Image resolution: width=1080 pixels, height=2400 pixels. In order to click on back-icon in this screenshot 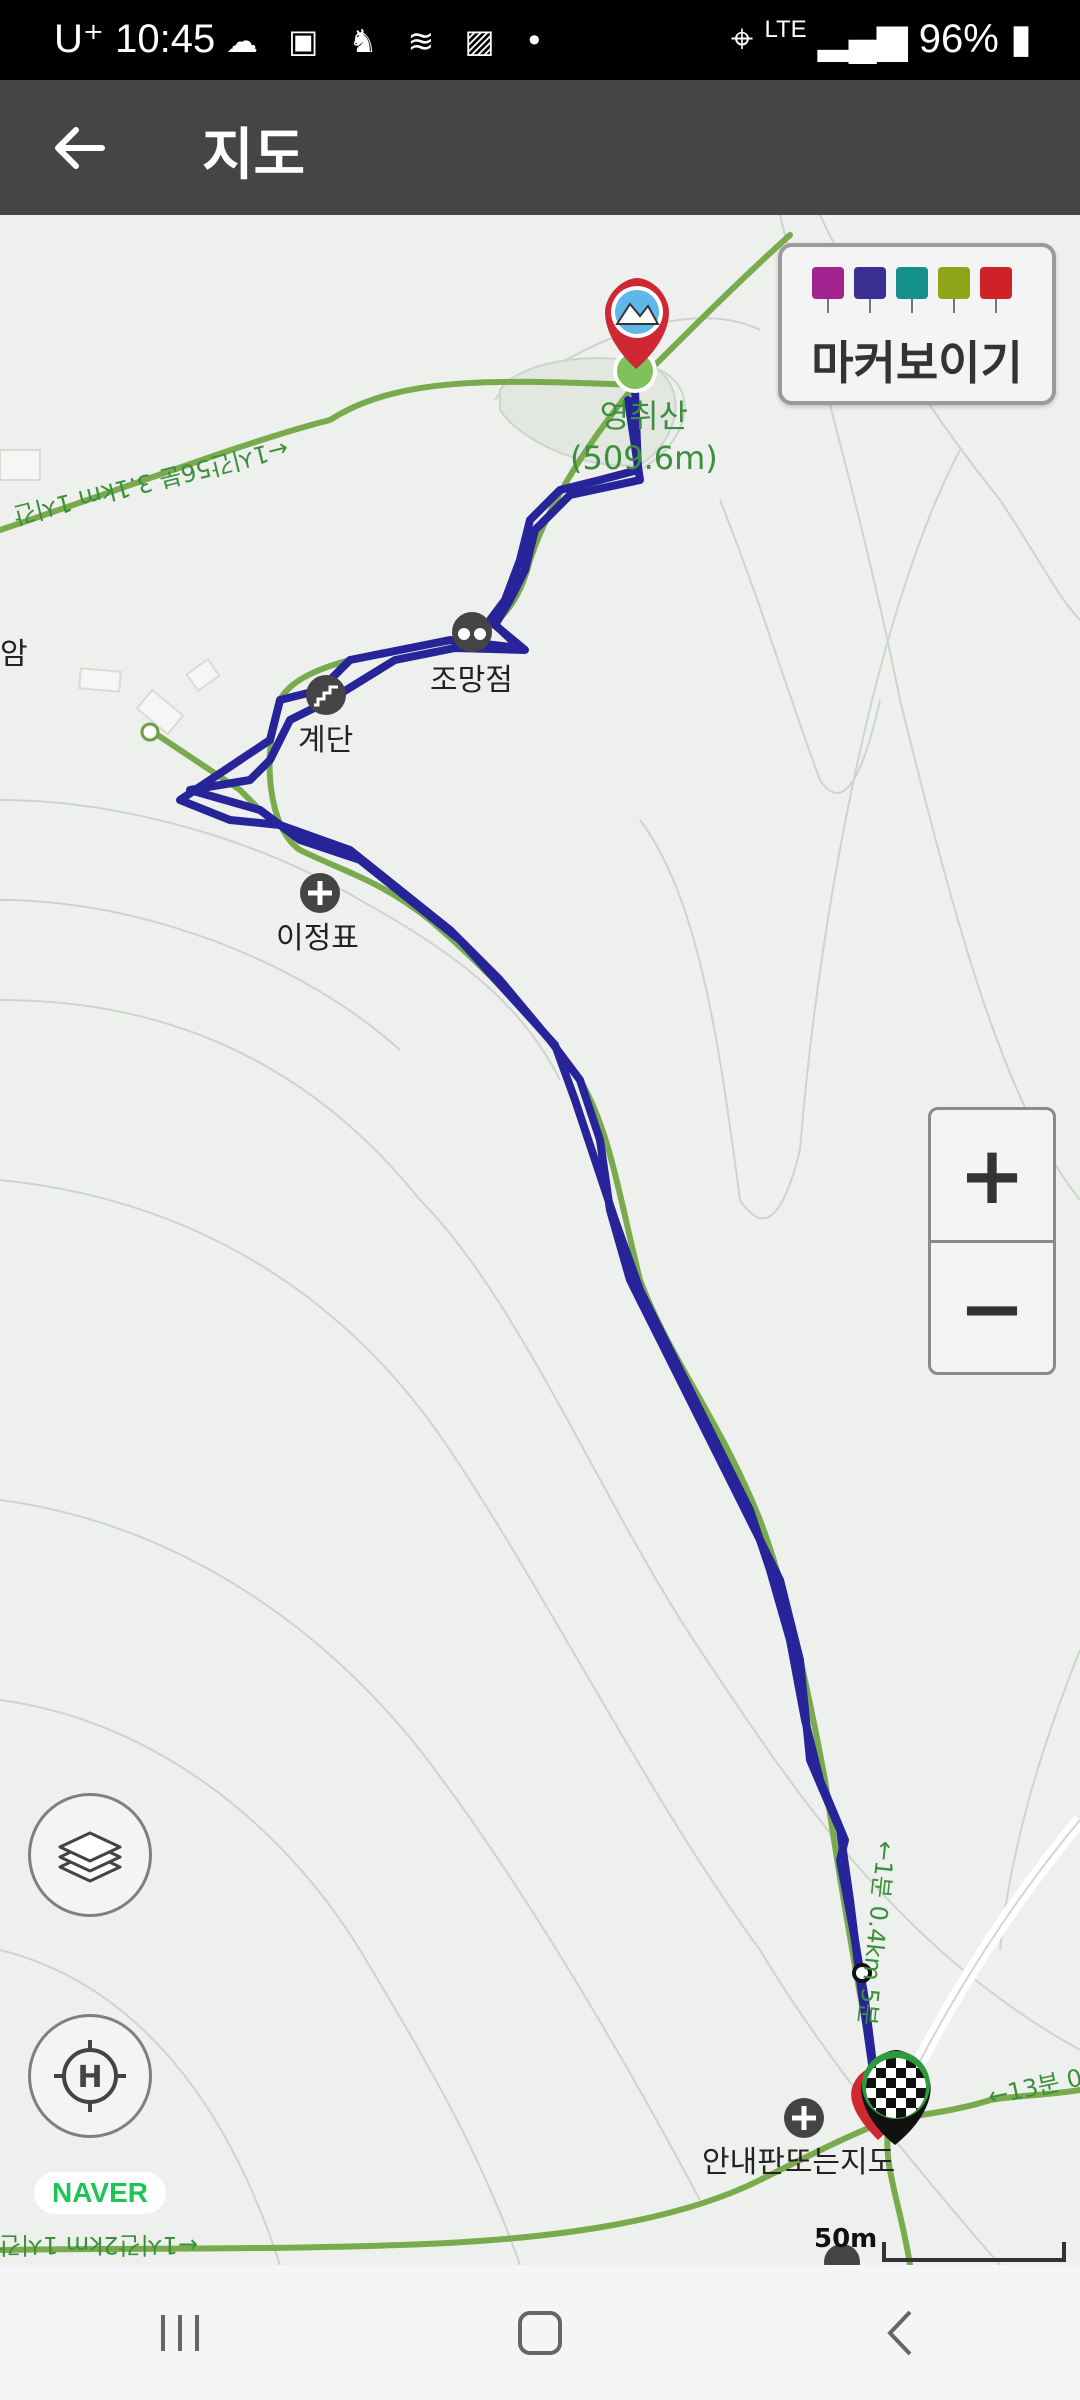, I will do `click(899, 2332)`.